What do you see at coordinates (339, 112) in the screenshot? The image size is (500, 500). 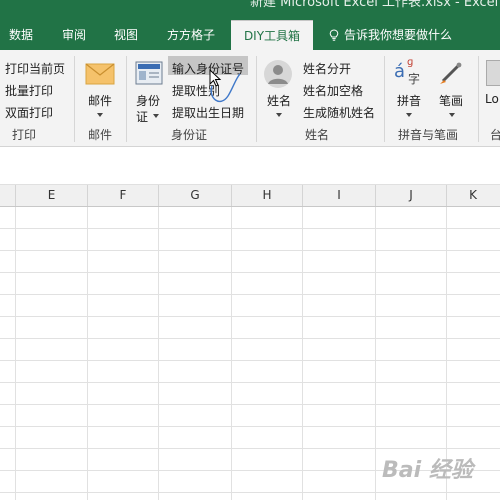 I see `random-name-button: 生成随机姓名` at bounding box center [339, 112].